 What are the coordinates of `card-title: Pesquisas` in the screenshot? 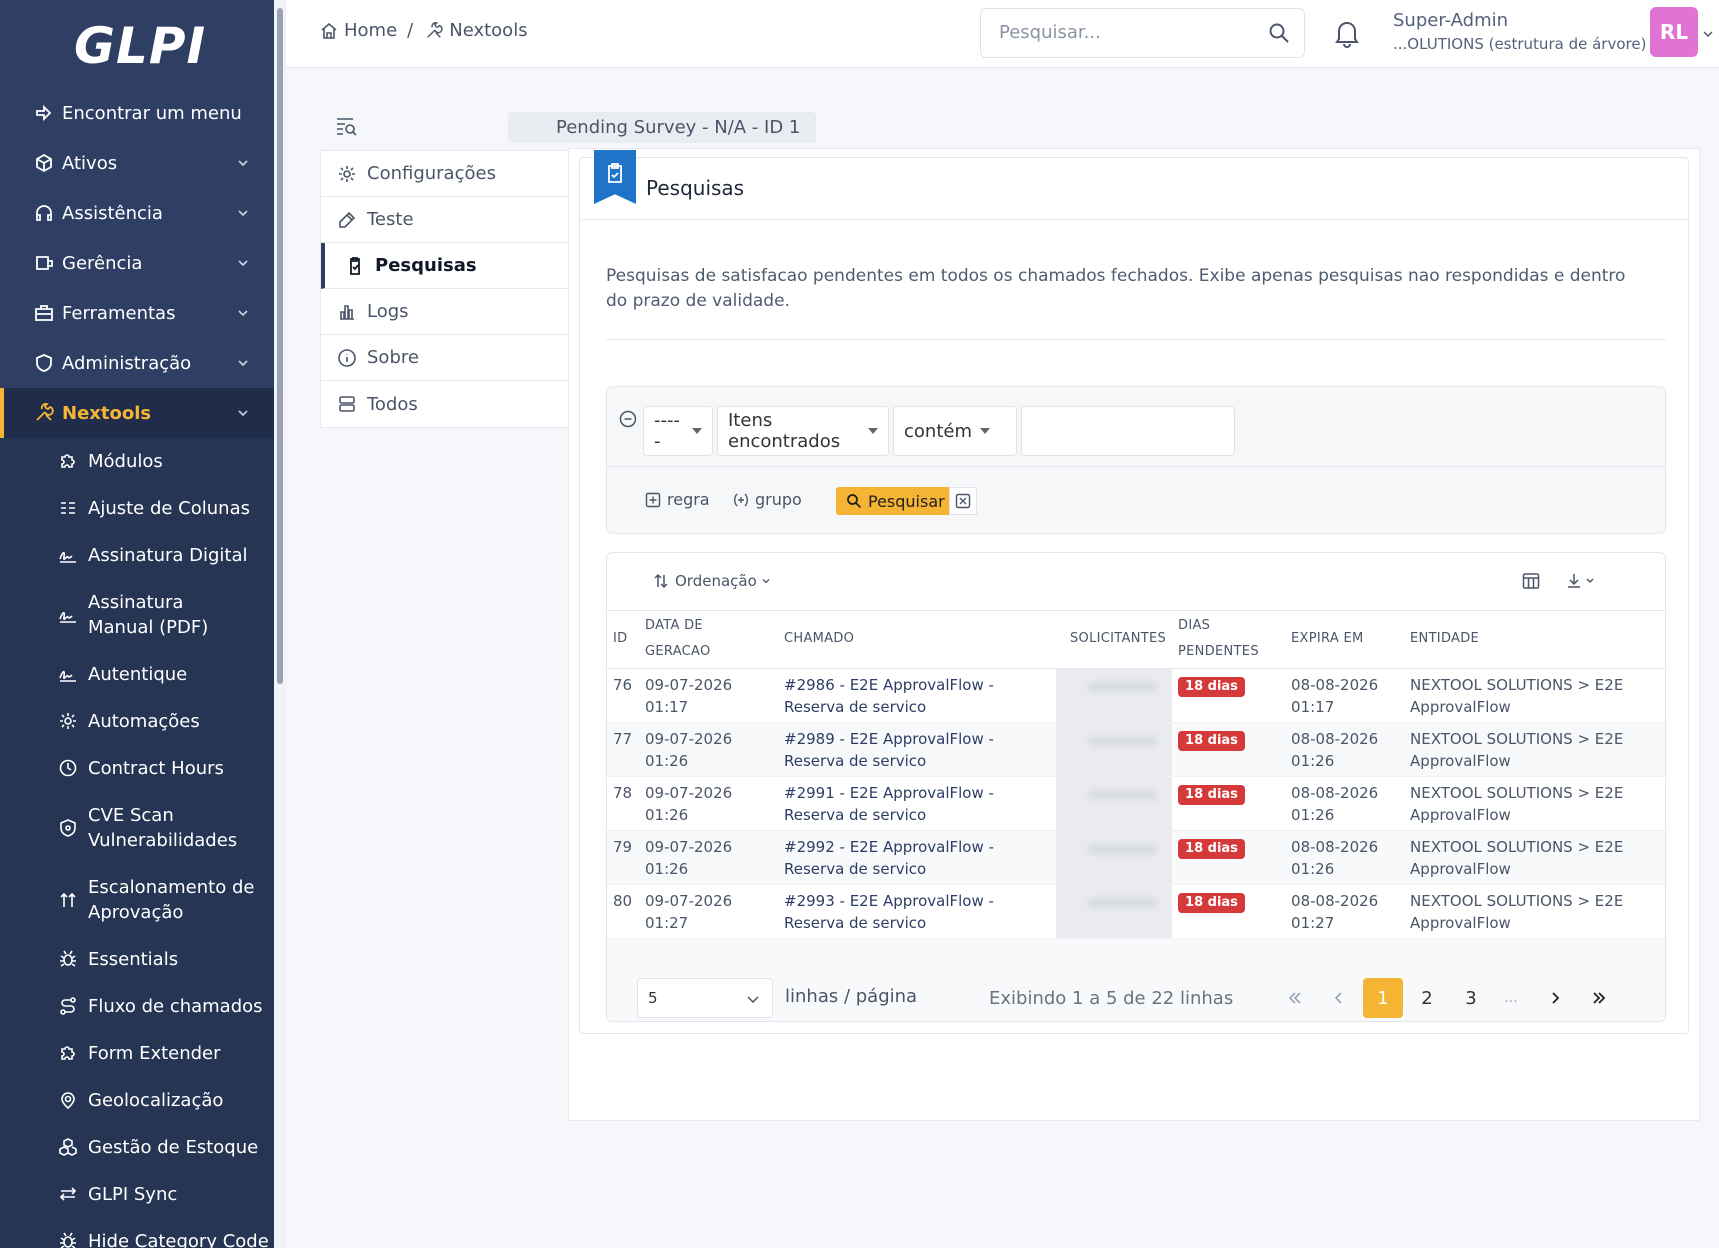 It's located at (695, 188).